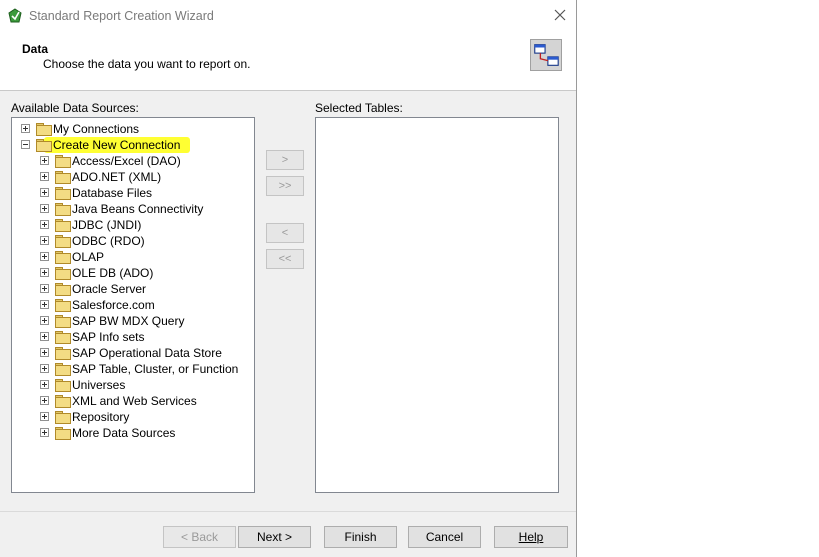 The image size is (819, 557). What do you see at coordinates (15, 15) in the screenshot?
I see `crystal-reports-app-icon` at bounding box center [15, 15].